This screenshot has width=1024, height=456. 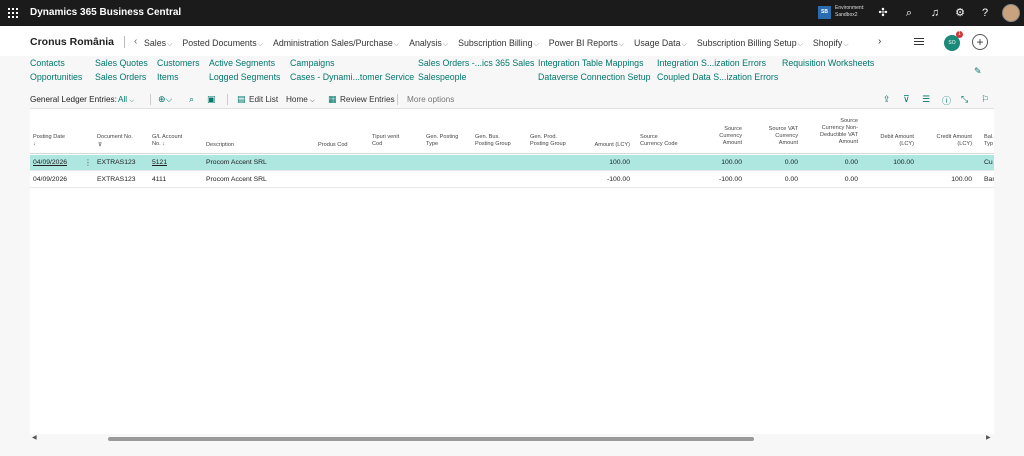 I want to click on link-coupled-data-sync-errors: Coupled Data S...ization Errors, so click(x=717, y=77).